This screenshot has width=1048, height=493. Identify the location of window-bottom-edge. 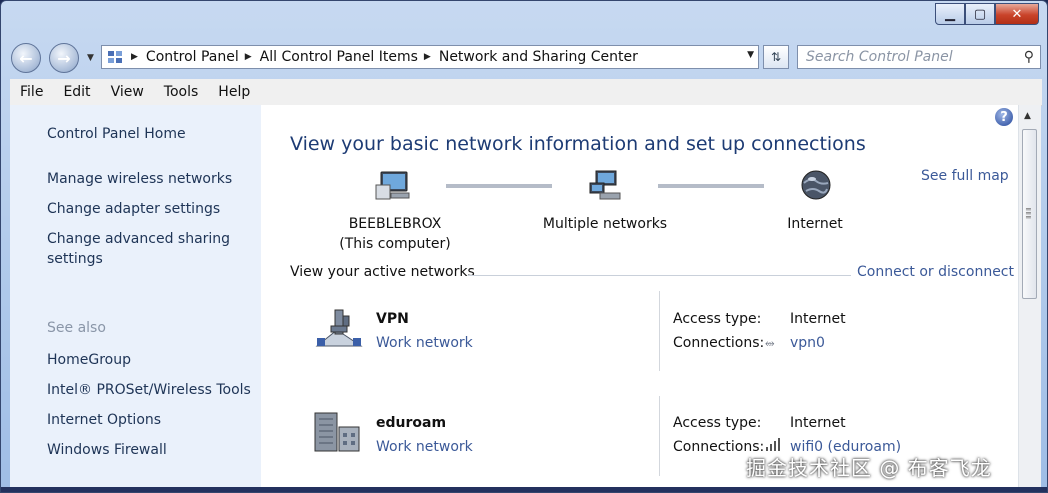
(524, 489).